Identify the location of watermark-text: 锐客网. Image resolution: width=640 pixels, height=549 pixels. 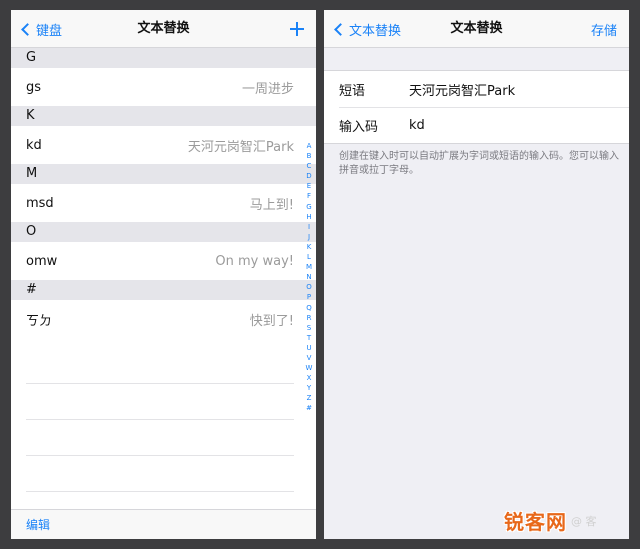
(535, 522).